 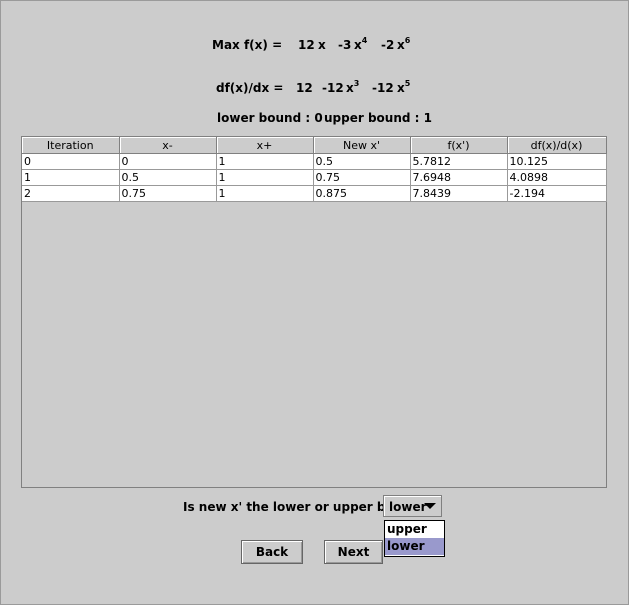 What do you see at coordinates (414, 546) in the screenshot?
I see `bound-option-lower: lower` at bounding box center [414, 546].